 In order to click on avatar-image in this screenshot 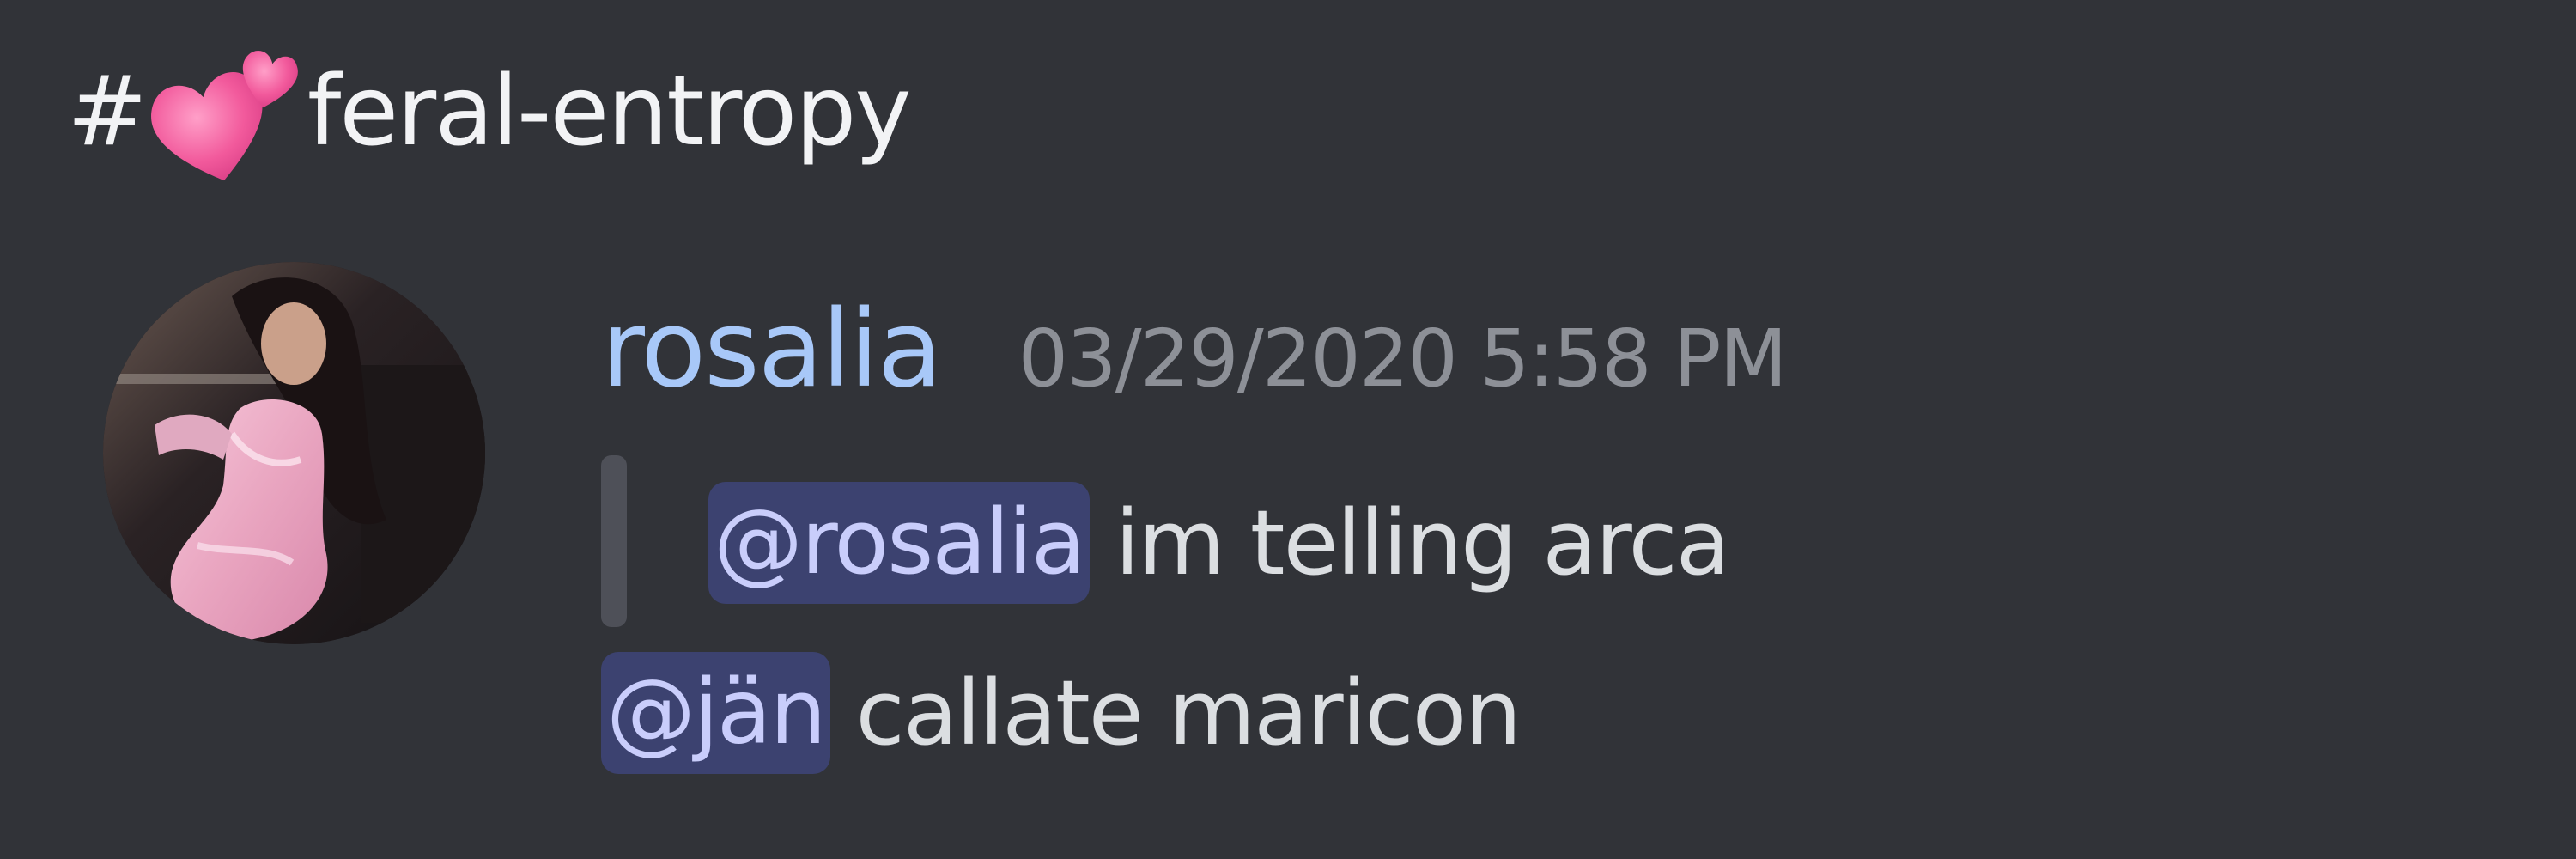, I will do `click(294, 453)`.